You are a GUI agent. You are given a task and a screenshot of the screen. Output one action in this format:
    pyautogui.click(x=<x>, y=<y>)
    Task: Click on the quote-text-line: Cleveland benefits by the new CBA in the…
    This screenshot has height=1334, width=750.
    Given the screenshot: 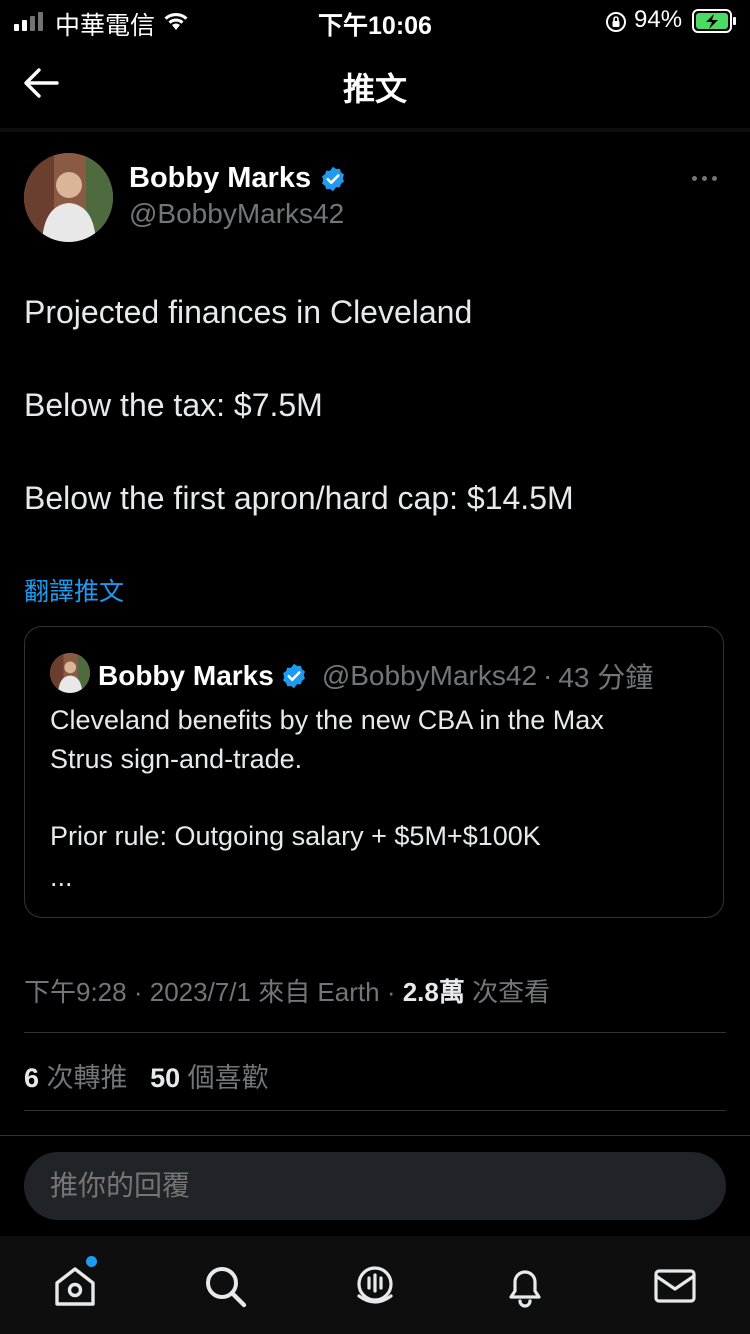 What is the action you would take?
    pyautogui.click(x=327, y=720)
    